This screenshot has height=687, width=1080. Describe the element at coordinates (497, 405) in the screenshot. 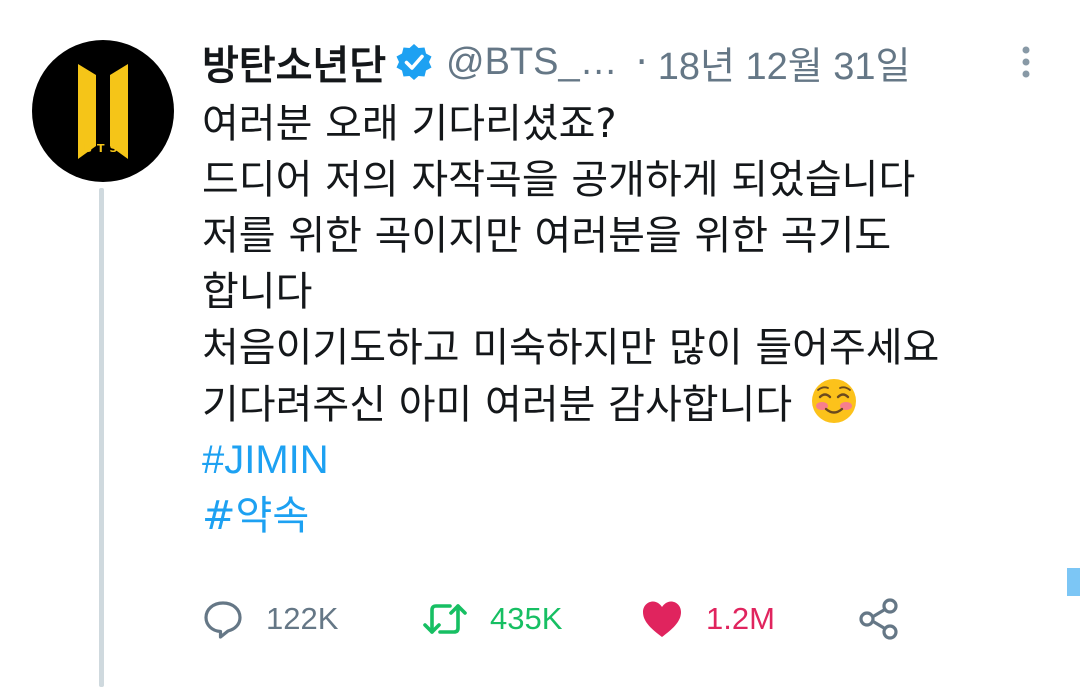

I see `tweet-line: 기다려주신 아미 여러분 감사합니다` at that location.